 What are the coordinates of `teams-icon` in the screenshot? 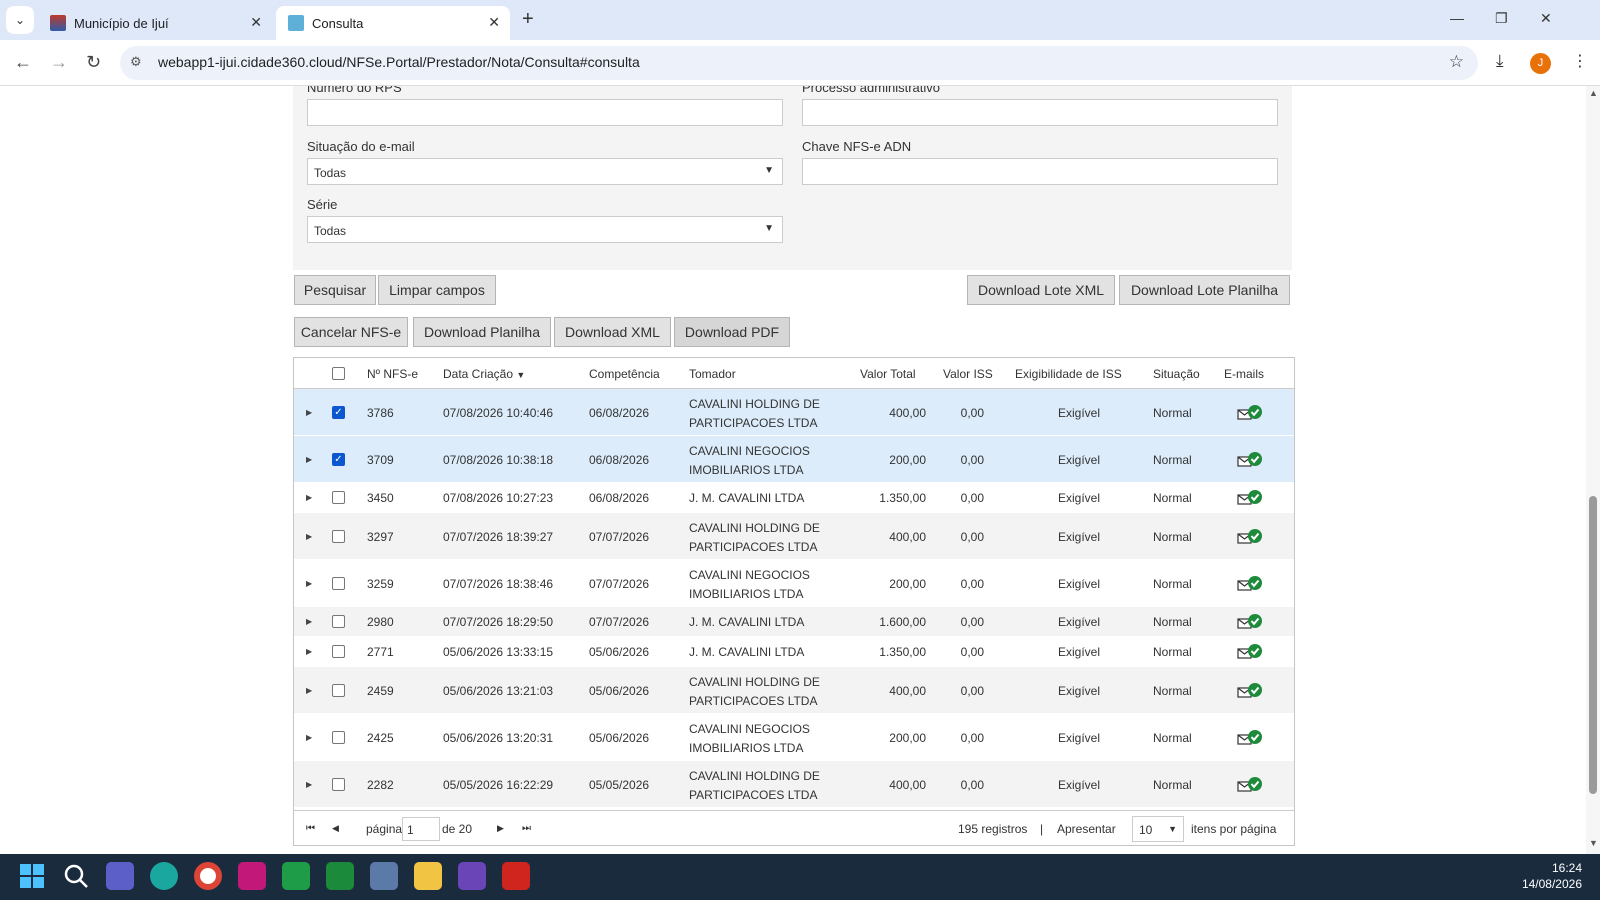 It's located at (120, 876).